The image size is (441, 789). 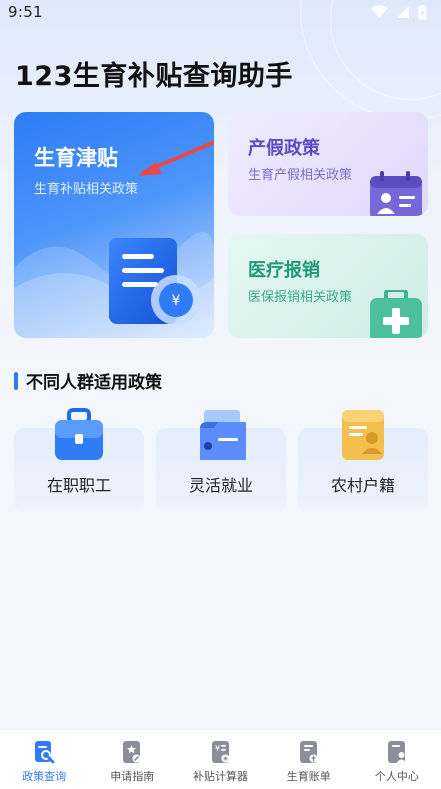 What do you see at coordinates (363, 435) in the screenshot?
I see `id-card-icon` at bounding box center [363, 435].